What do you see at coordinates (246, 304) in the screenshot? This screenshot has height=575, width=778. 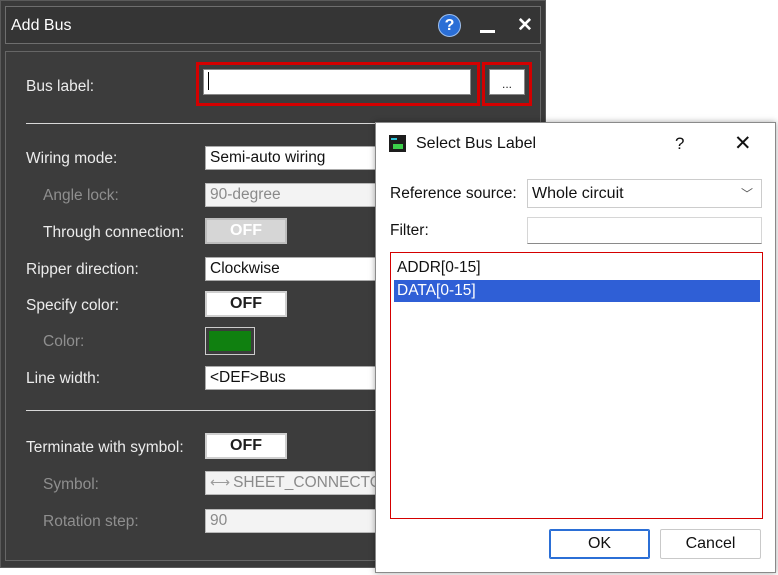 I see `specify-color-toggle: OFF` at bounding box center [246, 304].